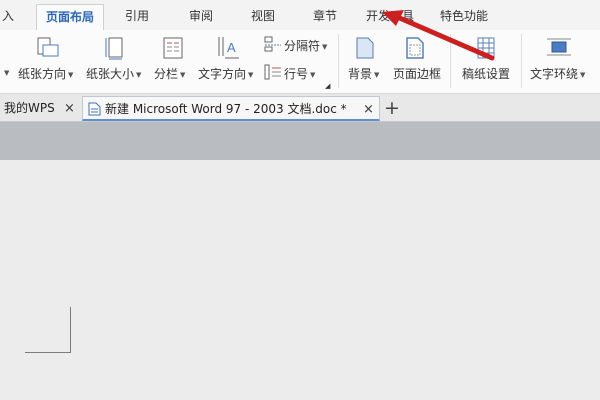 This screenshot has width=600, height=400. What do you see at coordinates (231, 108) in the screenshot?
I see `tab-active-document: 新建 Microsoft Word 97 - 2003 文档.doc * ×` at bounding box center [231, 108].